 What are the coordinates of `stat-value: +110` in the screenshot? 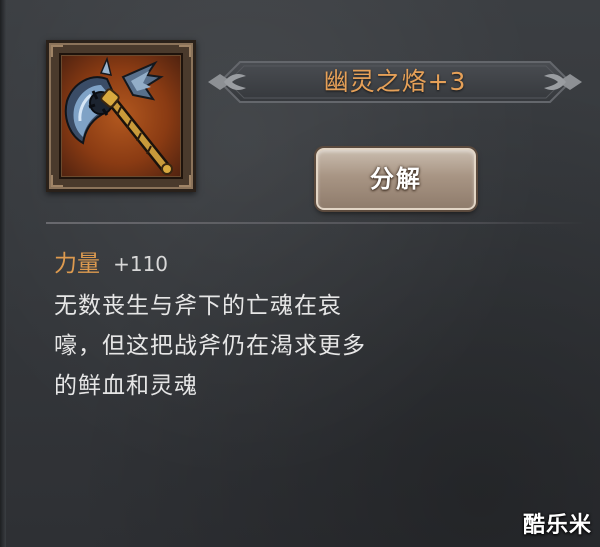 It's located at (141, 264).